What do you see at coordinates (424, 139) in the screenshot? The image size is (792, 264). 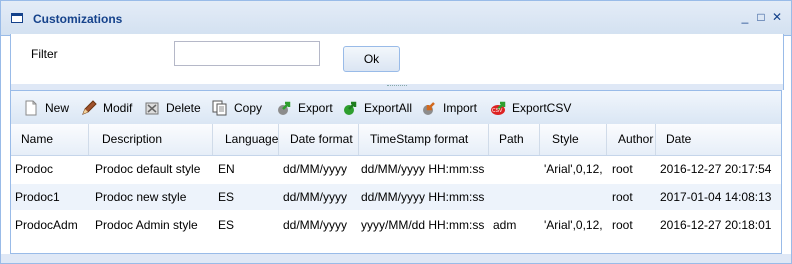 I see `column-header-timestamp-format: TimeStamp format` at bounding box center [424, 139].